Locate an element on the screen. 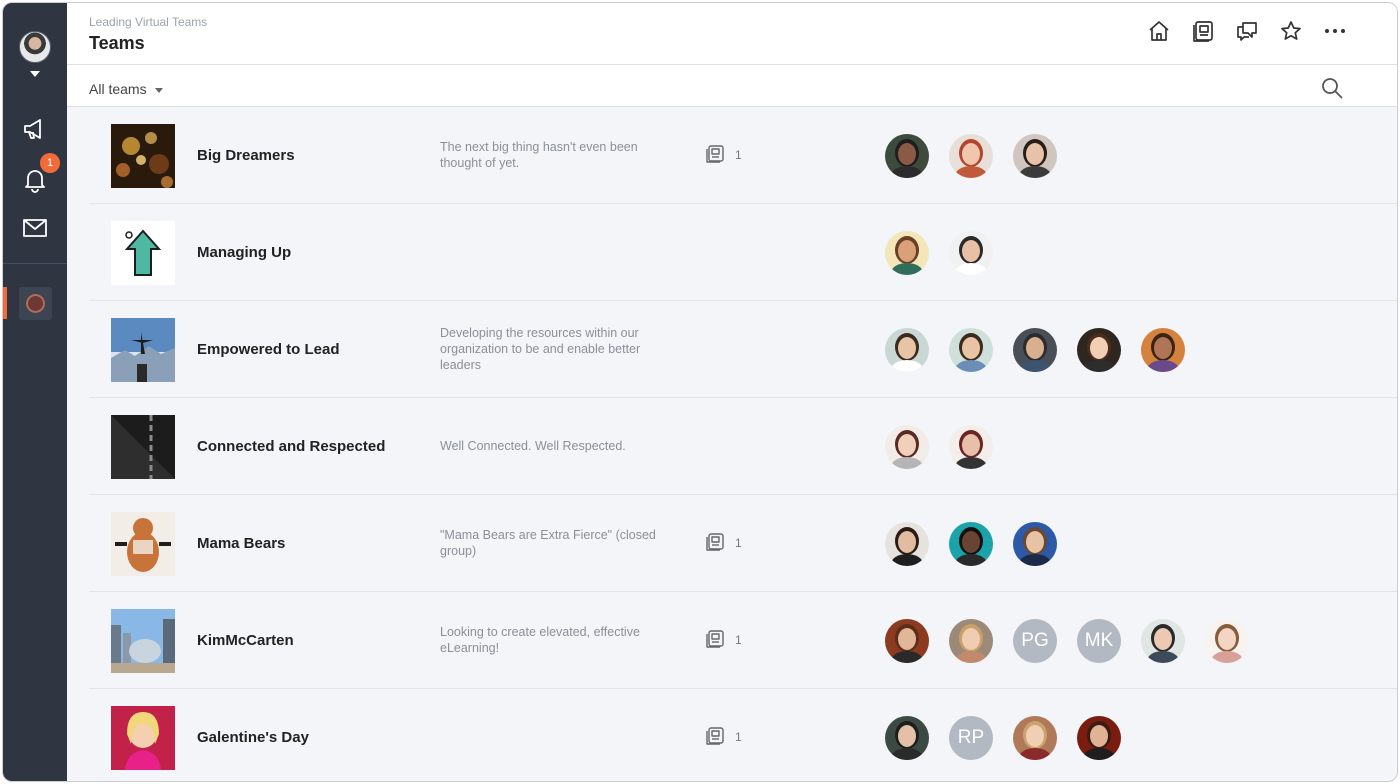 Image resolution: width=1400 pixels, height=784 pixels. team-members is located at coordinates (971, 544).